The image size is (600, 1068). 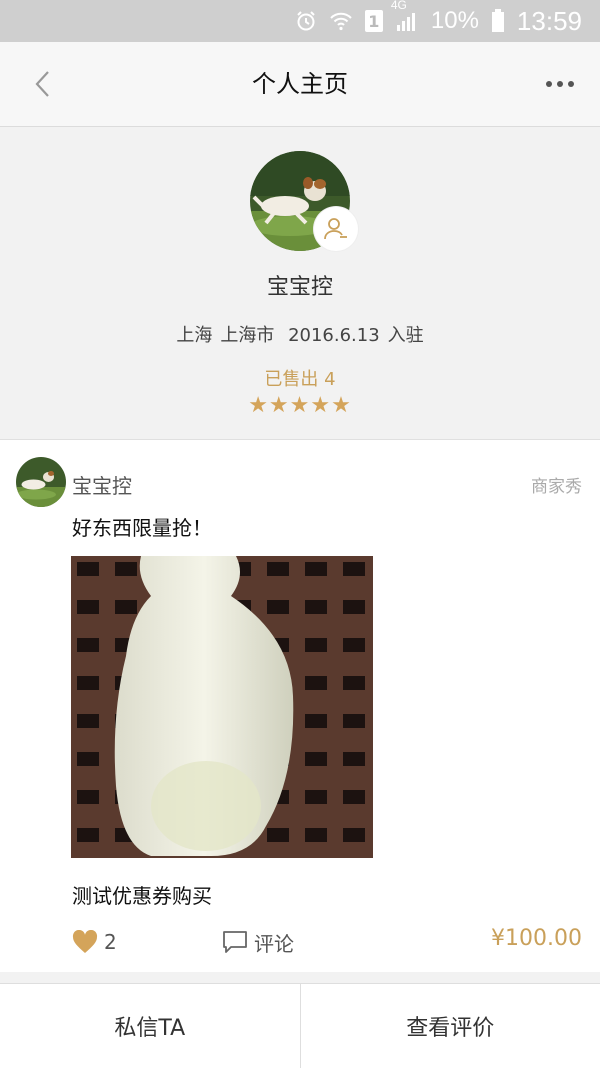 I want to click on signal-icon: 4G, so click(x=407, y=21).